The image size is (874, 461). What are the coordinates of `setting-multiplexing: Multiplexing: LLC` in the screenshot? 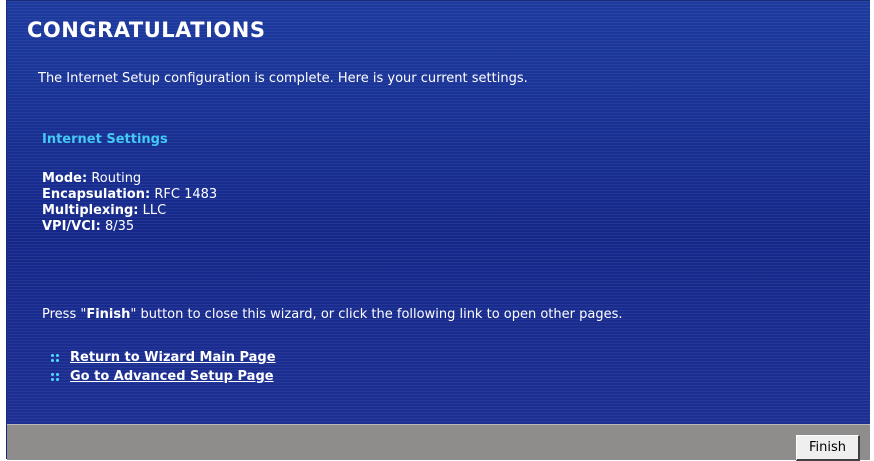 It's located at (129, 211).